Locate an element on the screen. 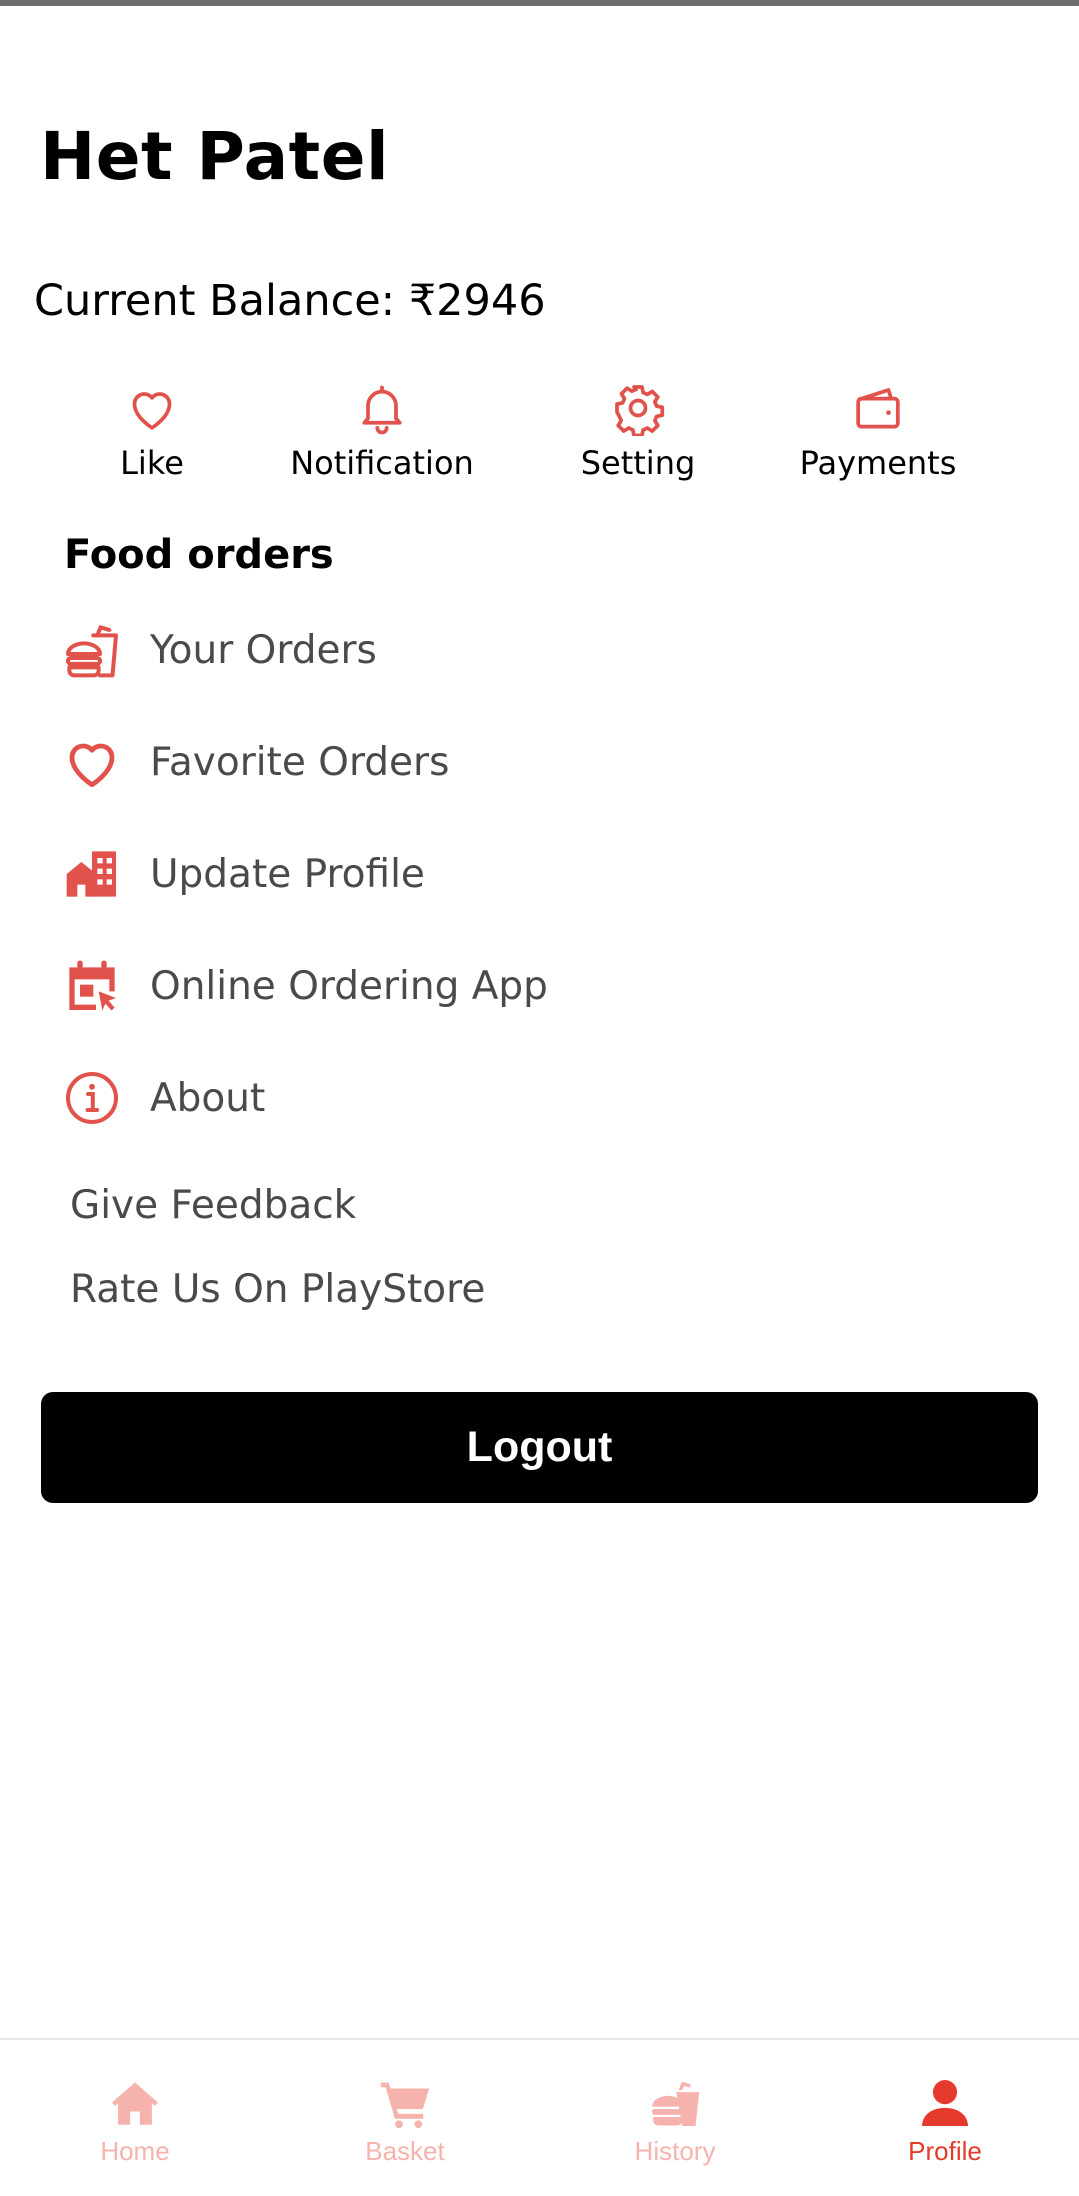  favorite-orders-label: Favorite Orders is located at coordinates (300, 762).